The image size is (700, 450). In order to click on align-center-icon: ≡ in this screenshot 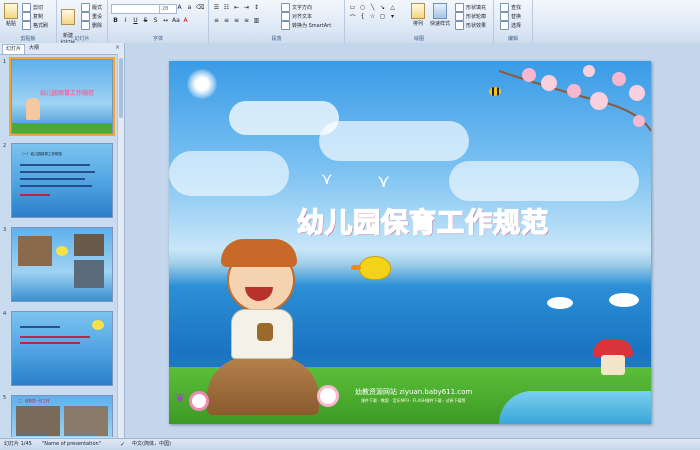, I will do `click(226, 20)`.